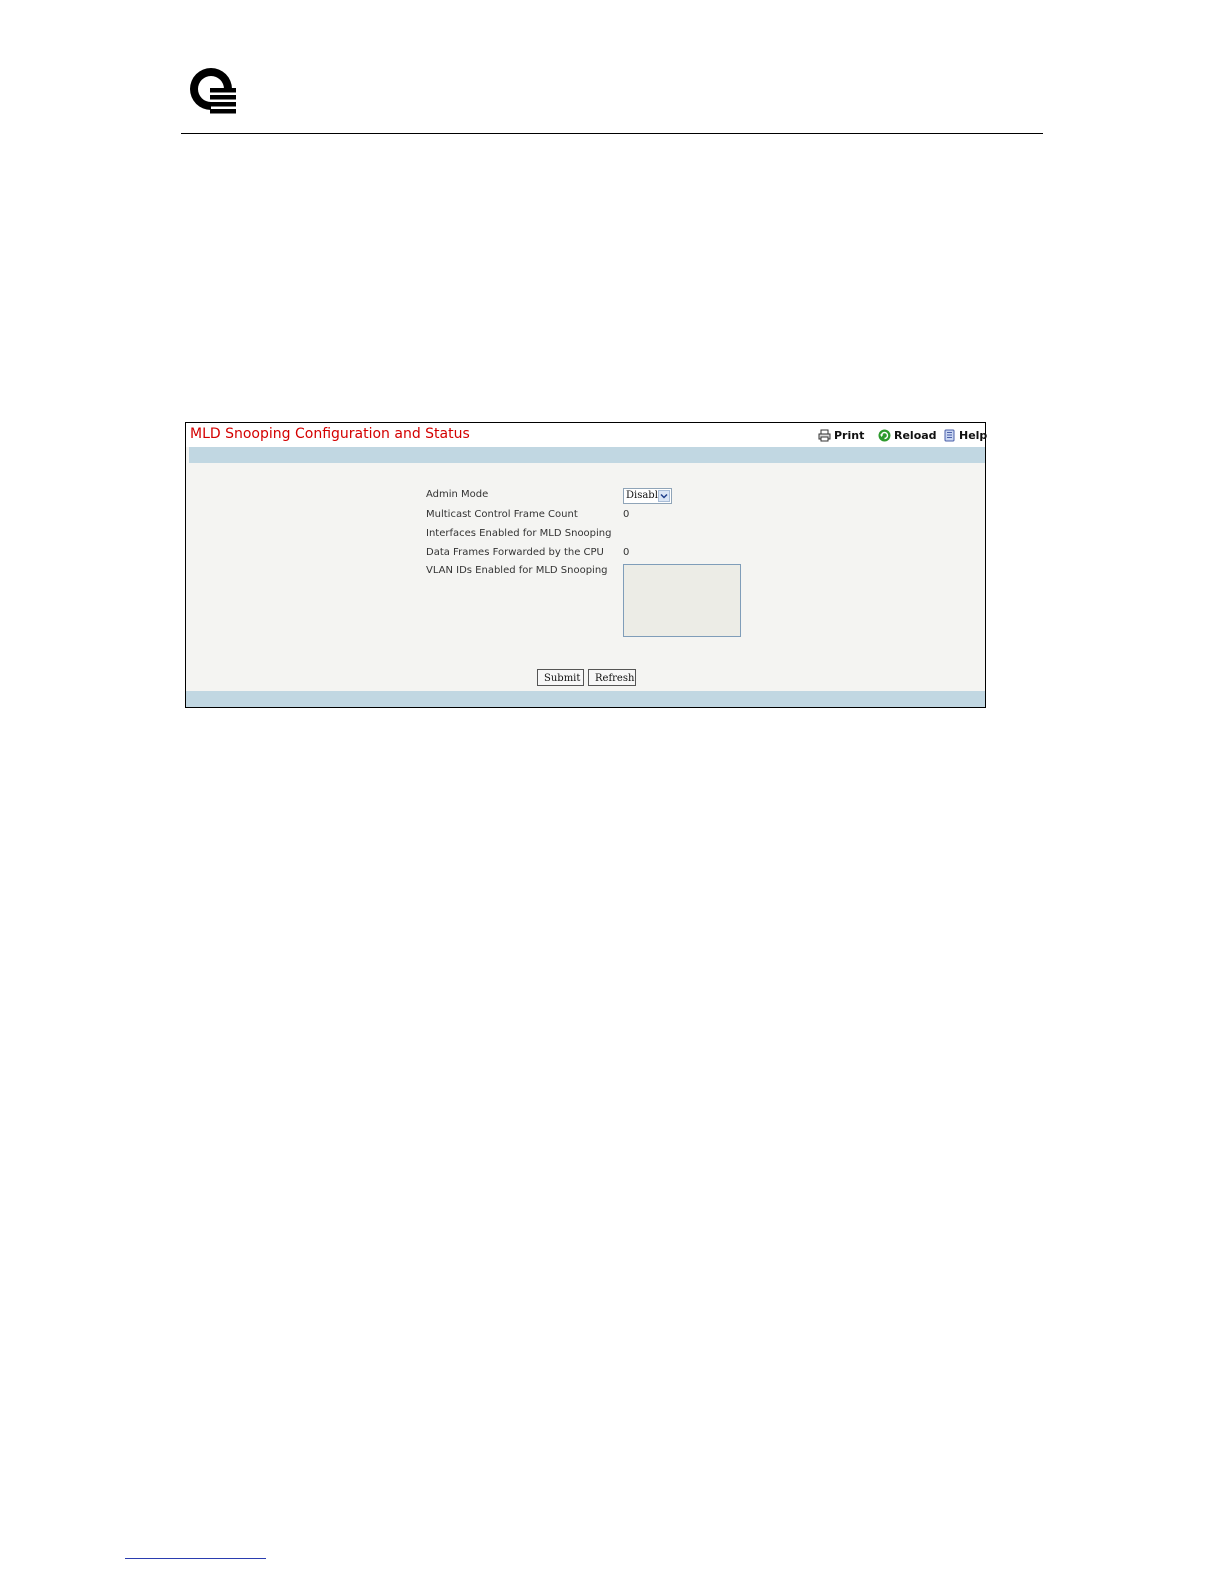  What do you see at coordinates (502, 514) in the screenshot?
I see `multicast-control-frame-count-label: Multicast Control Frame Count` at bounding box center [502, 514].